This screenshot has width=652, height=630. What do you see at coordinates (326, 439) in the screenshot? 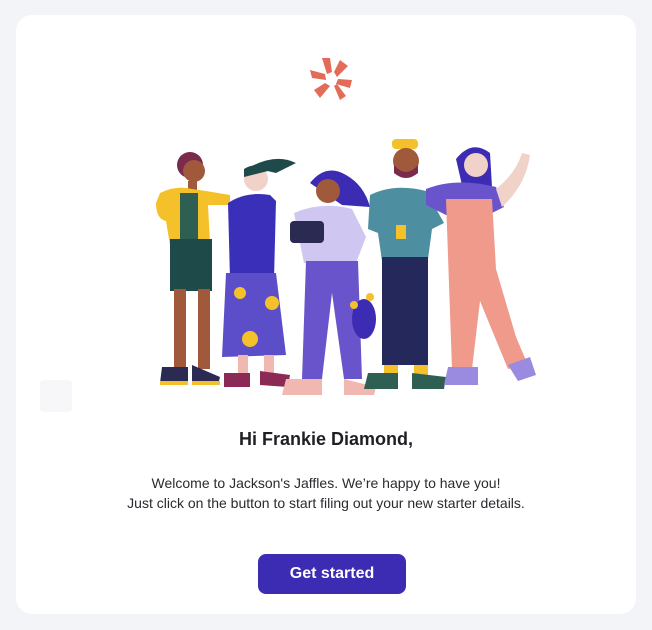
I see `greeting-heading: Hi Frankie Diamond,` at bounding box center [326, 439].